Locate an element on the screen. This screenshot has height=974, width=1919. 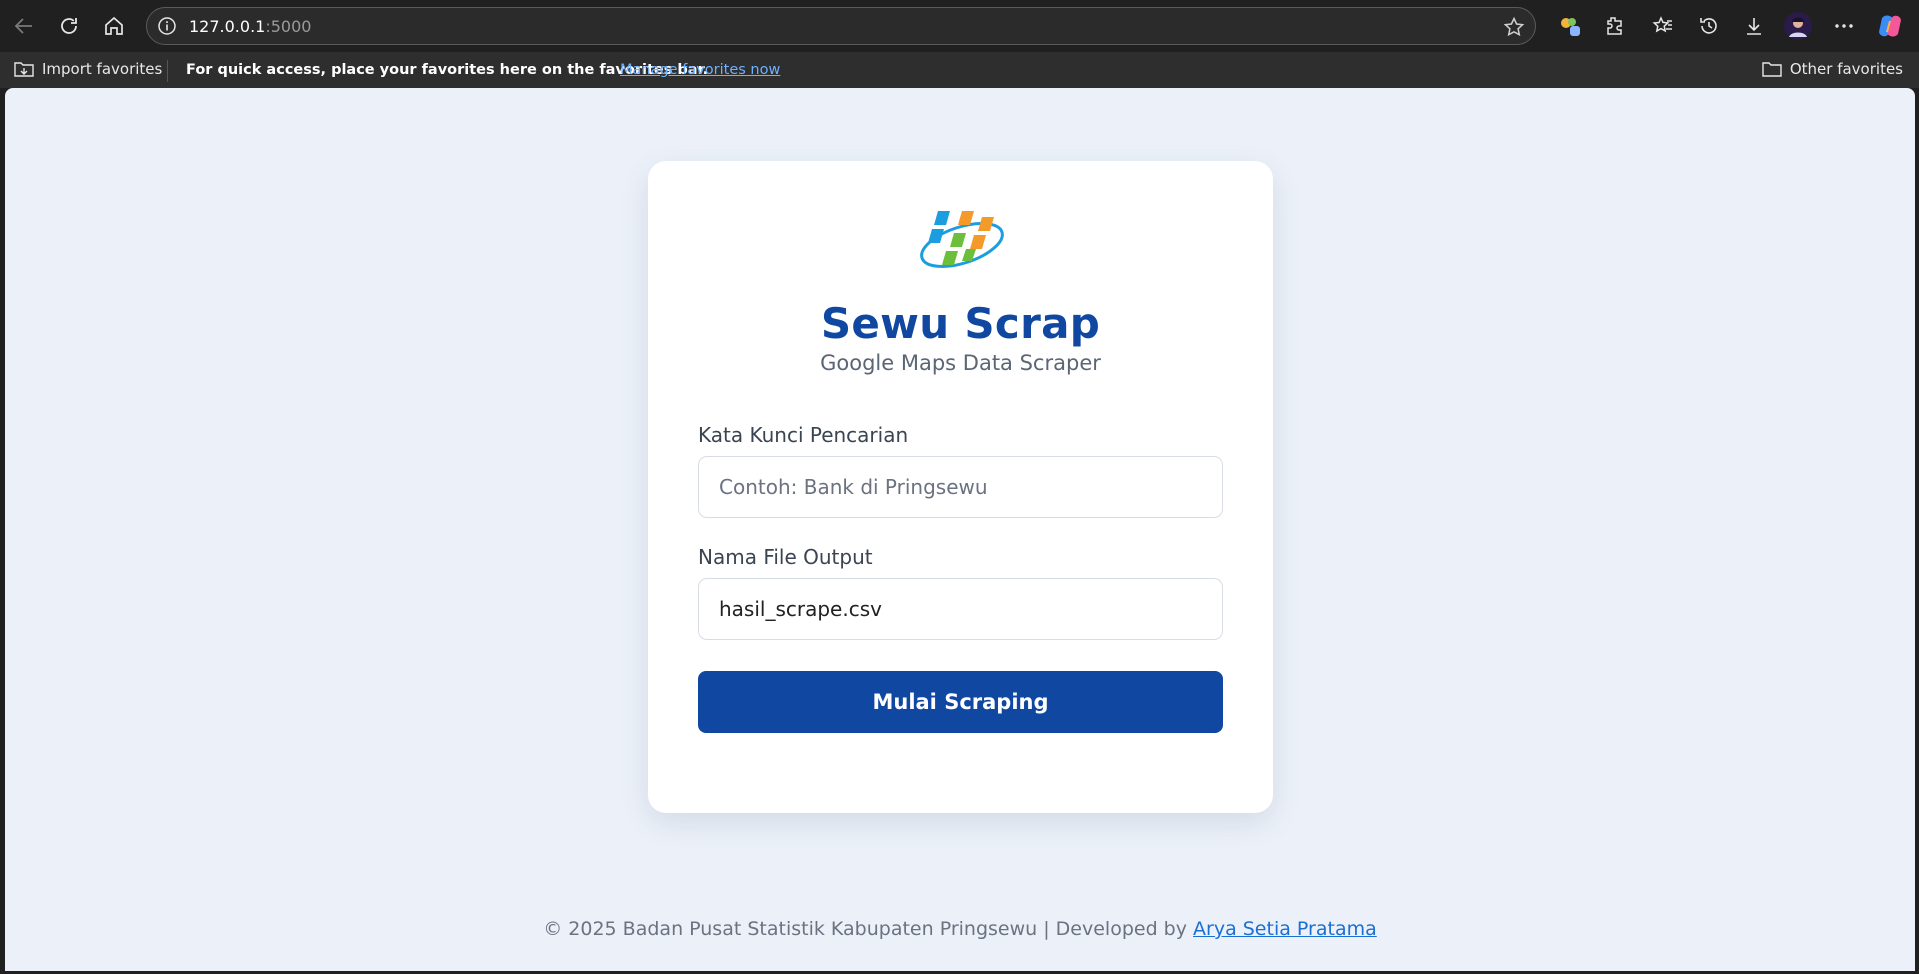
copilot-vision-icon is located at coordinates (1570, 26).